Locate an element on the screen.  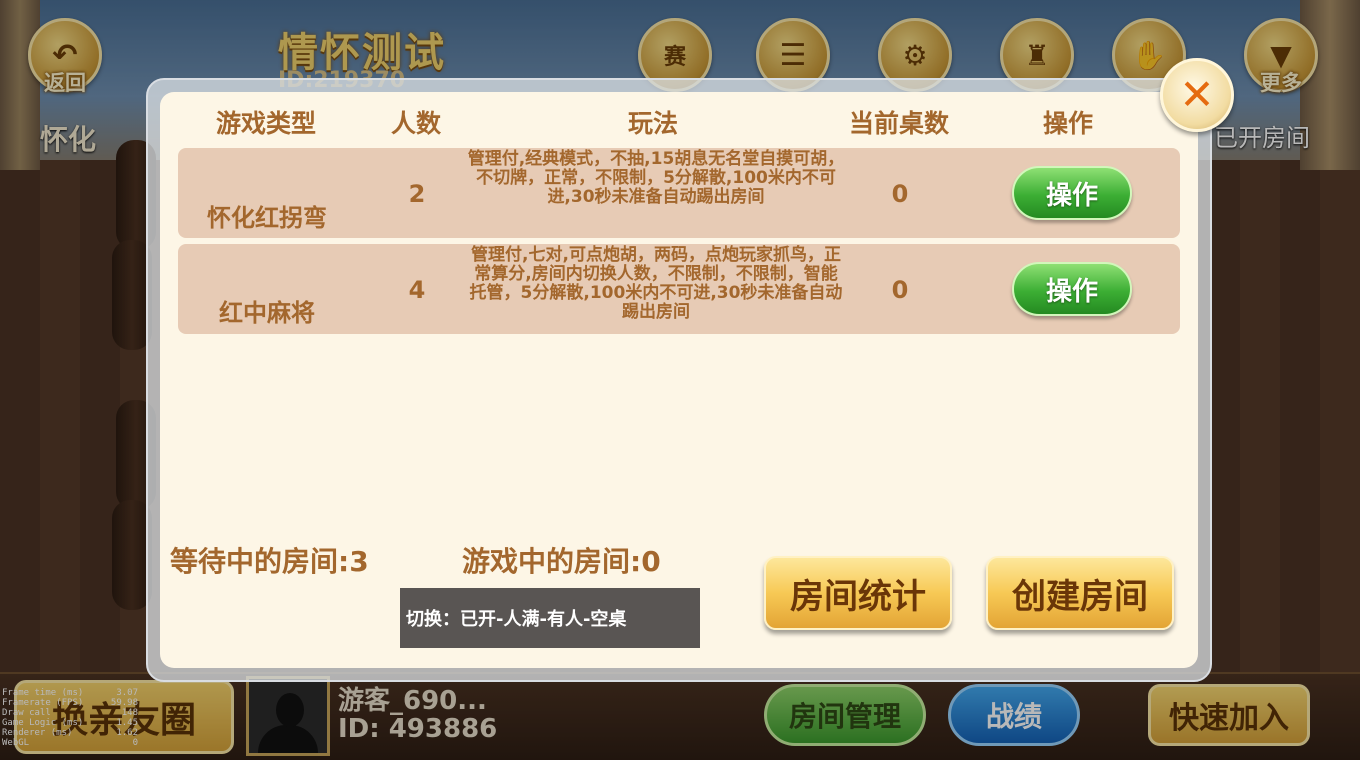
waiting-rooms-count: 等待中的房间:3 is located at coordinates (269, 561).